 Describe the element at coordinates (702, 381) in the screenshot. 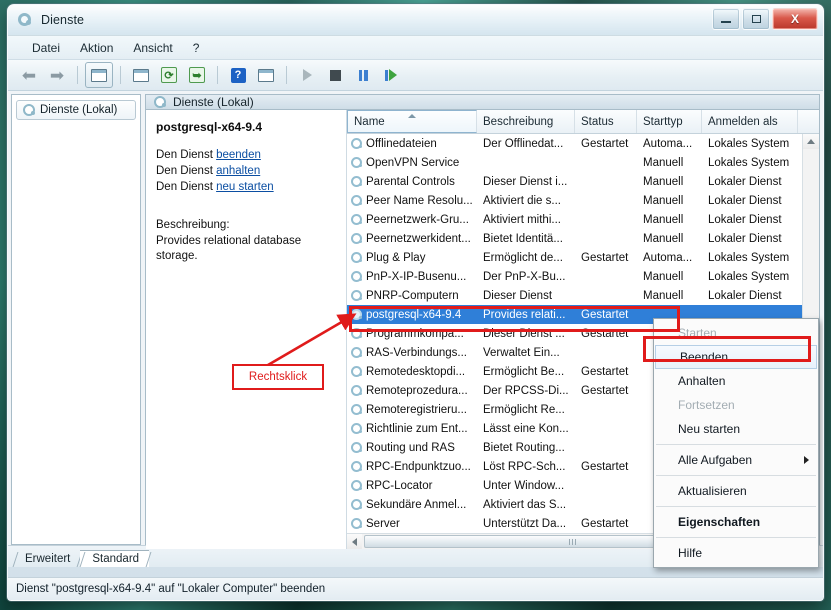

I see `menu-item-label: Anhalten` at that location.